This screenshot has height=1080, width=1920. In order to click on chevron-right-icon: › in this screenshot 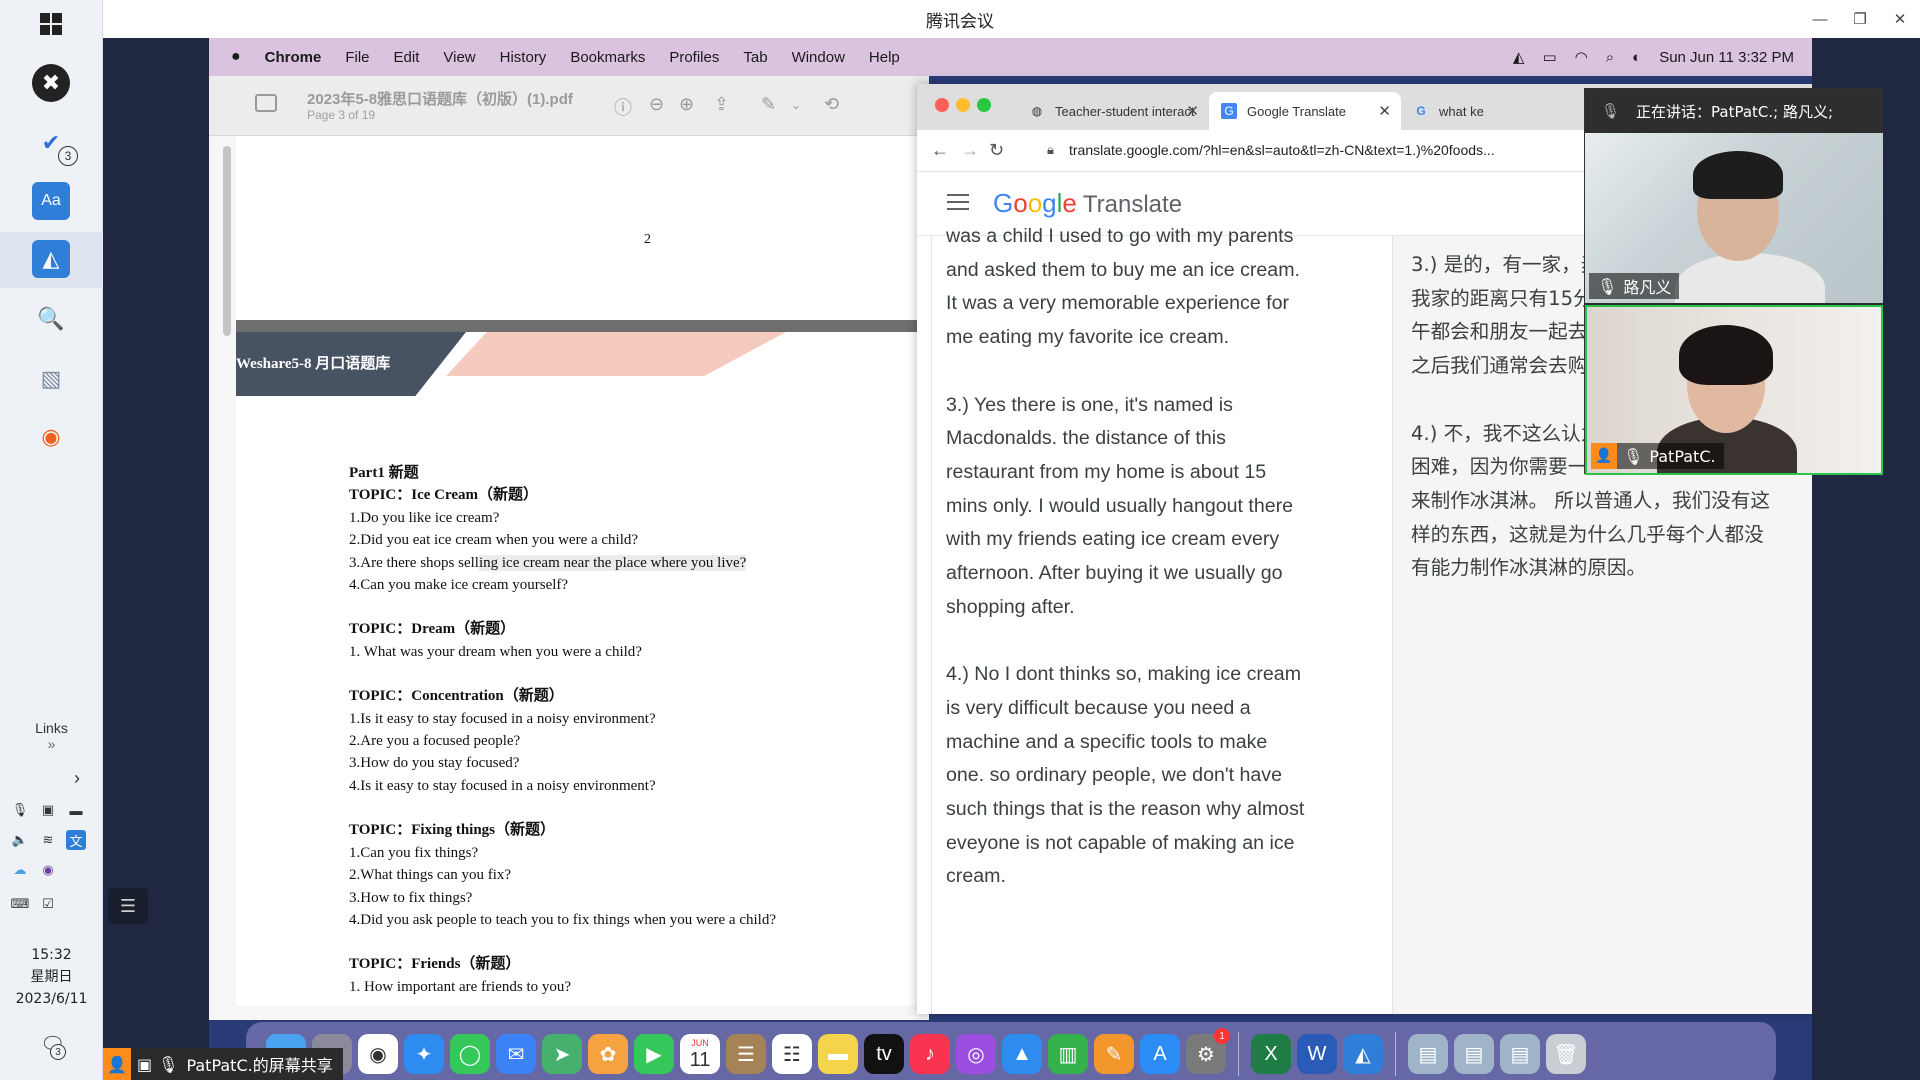, I will do `click(77, 778)`.